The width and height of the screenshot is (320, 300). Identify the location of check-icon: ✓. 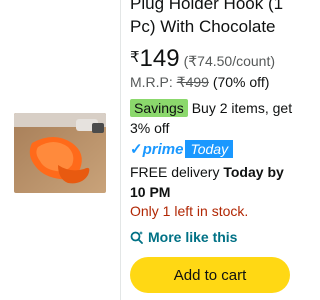
(136, 149).